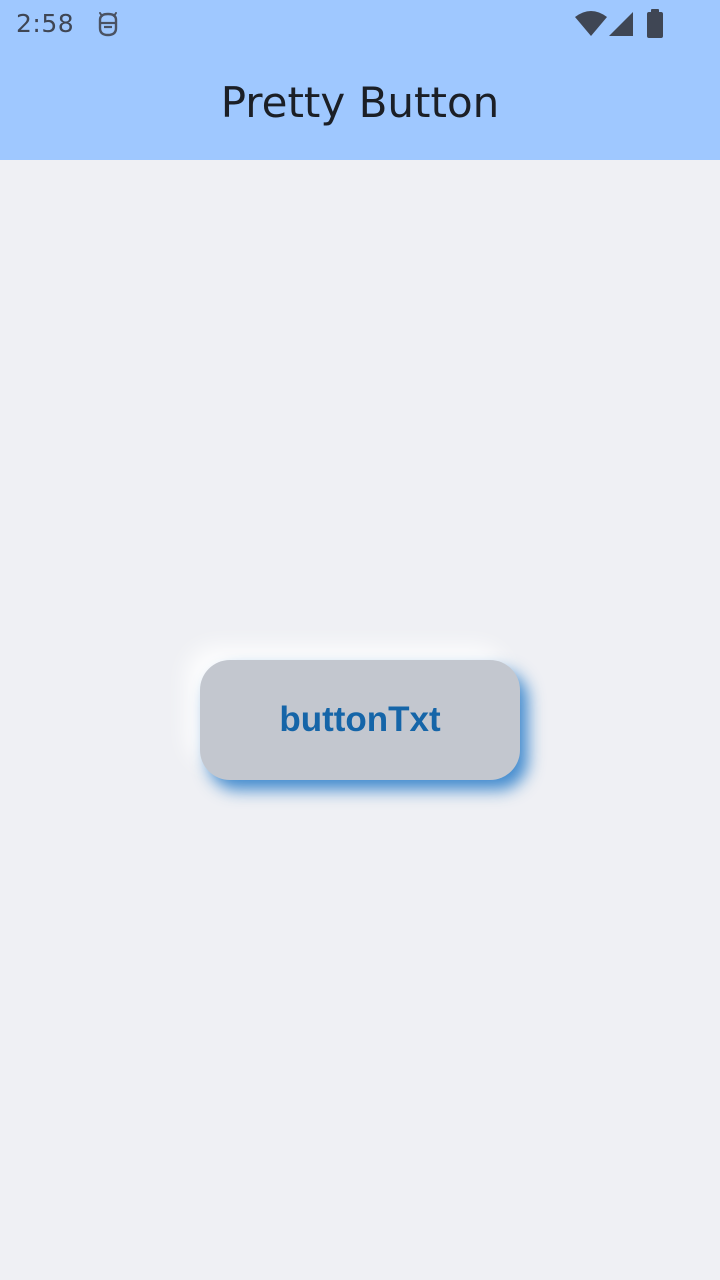 This screenshot has height=1280, width=720. I want to click on app-bar: 2:58 Pretty Button, so click(360, 80).